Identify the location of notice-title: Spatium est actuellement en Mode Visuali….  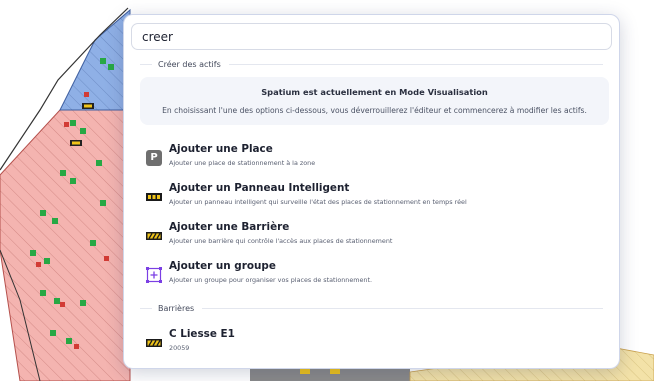
(374, 92).